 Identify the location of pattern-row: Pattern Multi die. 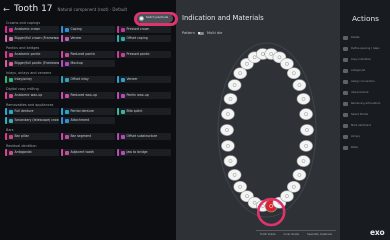
(202, 33).